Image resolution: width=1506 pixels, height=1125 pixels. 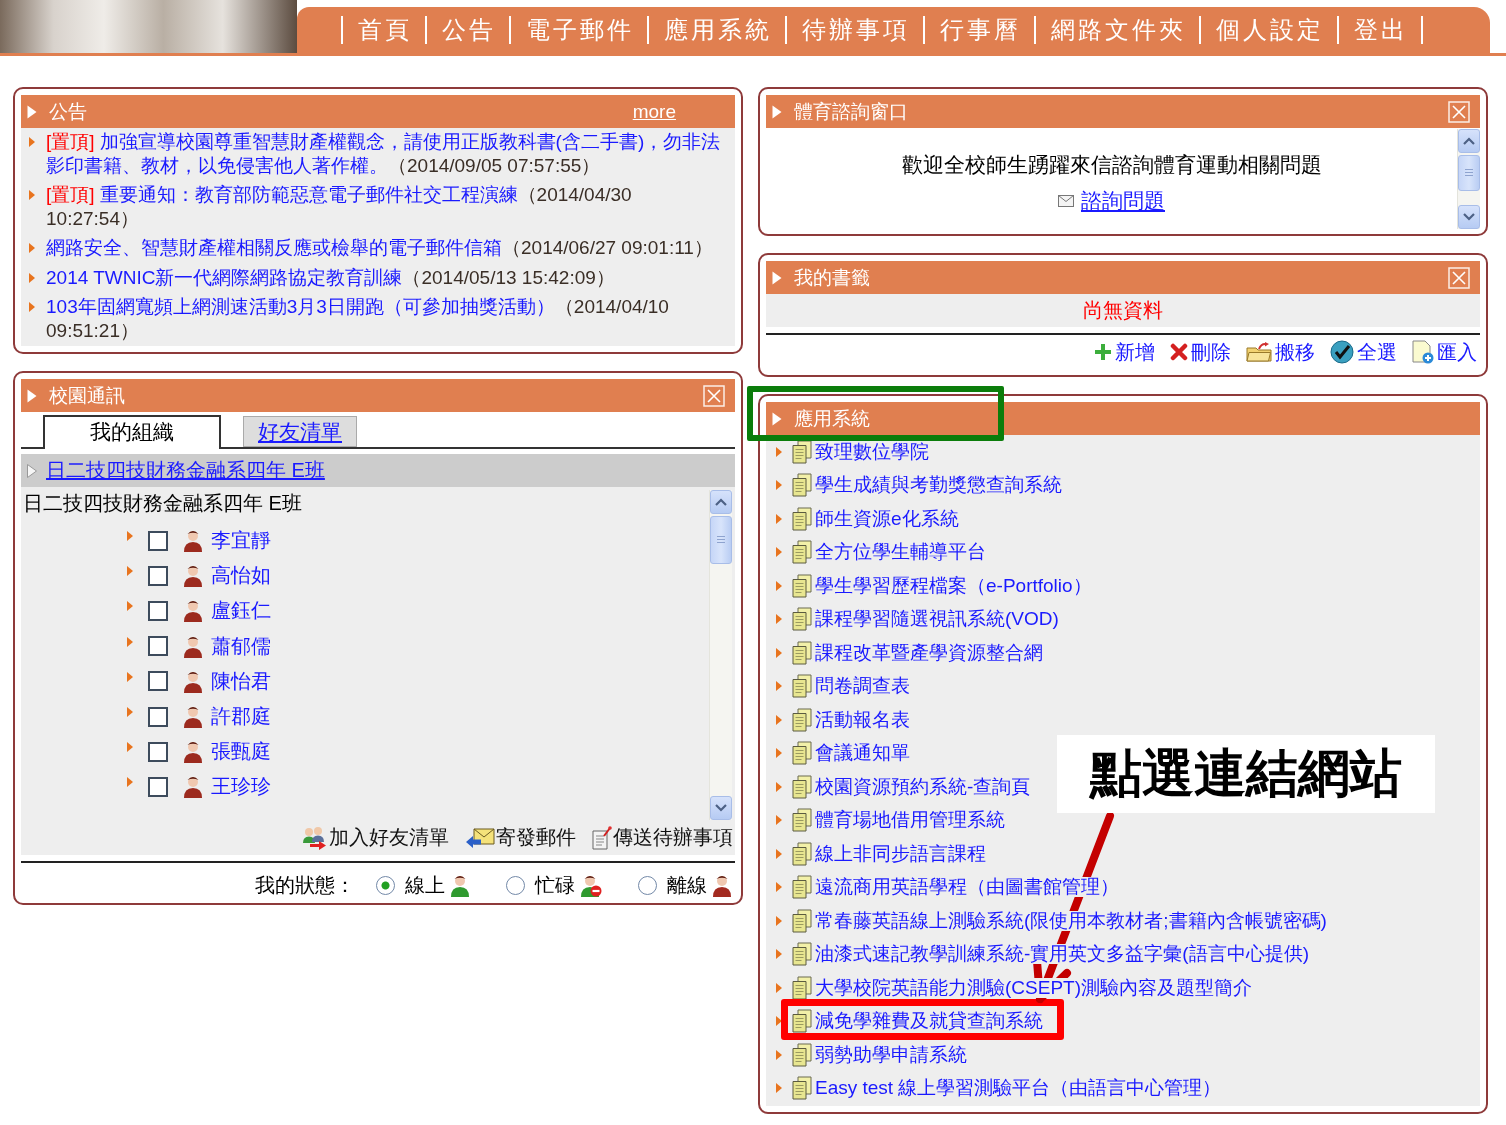 I want to click on status-option-label: 離線, so click(x=687, y=885).